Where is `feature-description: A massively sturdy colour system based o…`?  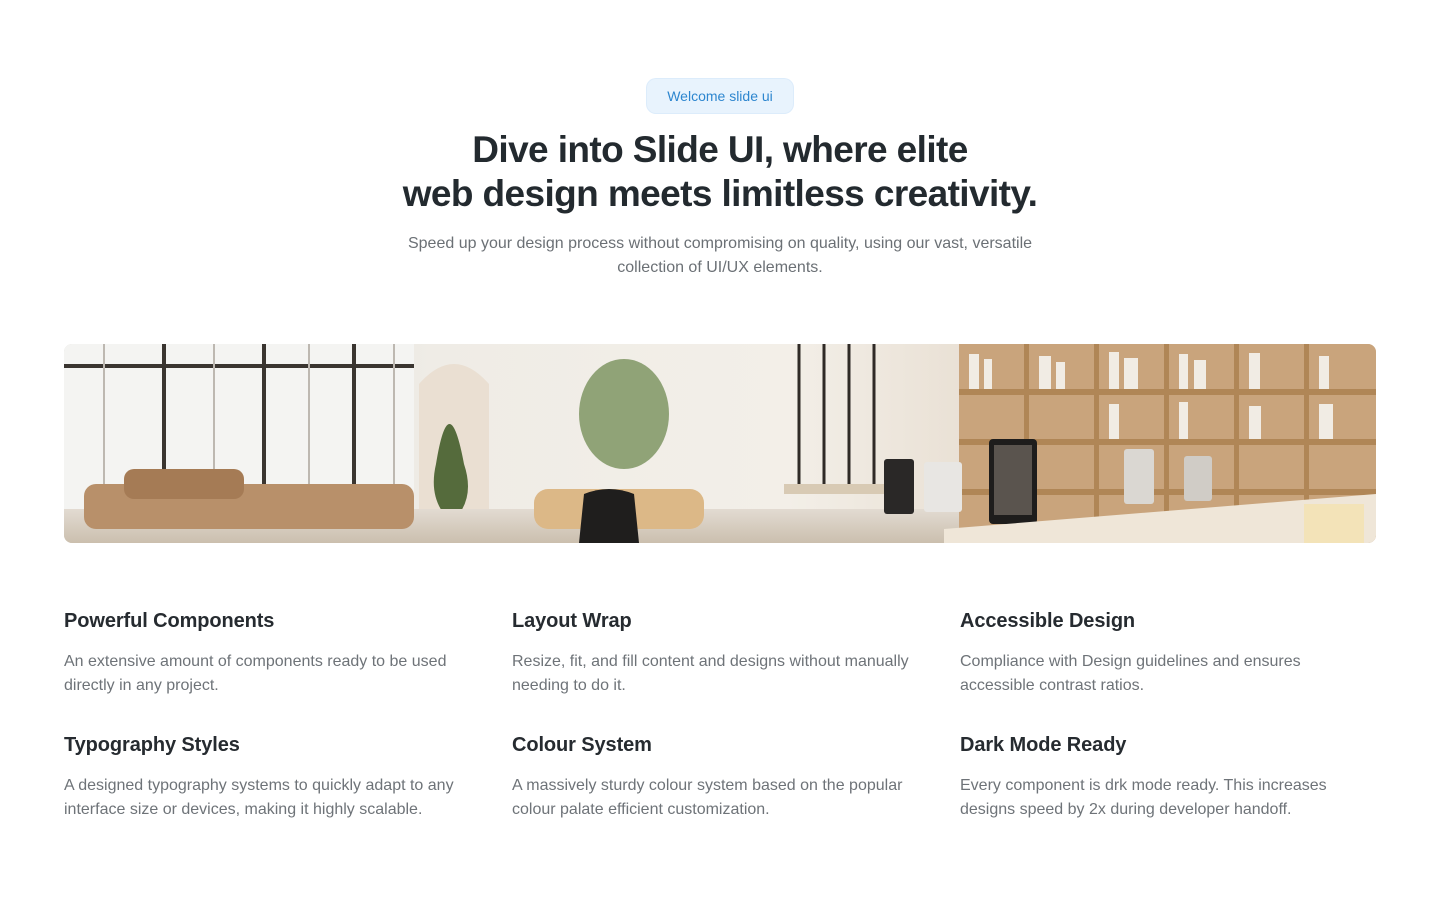
feature-description: A massively sturdy colour system based o… is located at coordinates (707, 797).